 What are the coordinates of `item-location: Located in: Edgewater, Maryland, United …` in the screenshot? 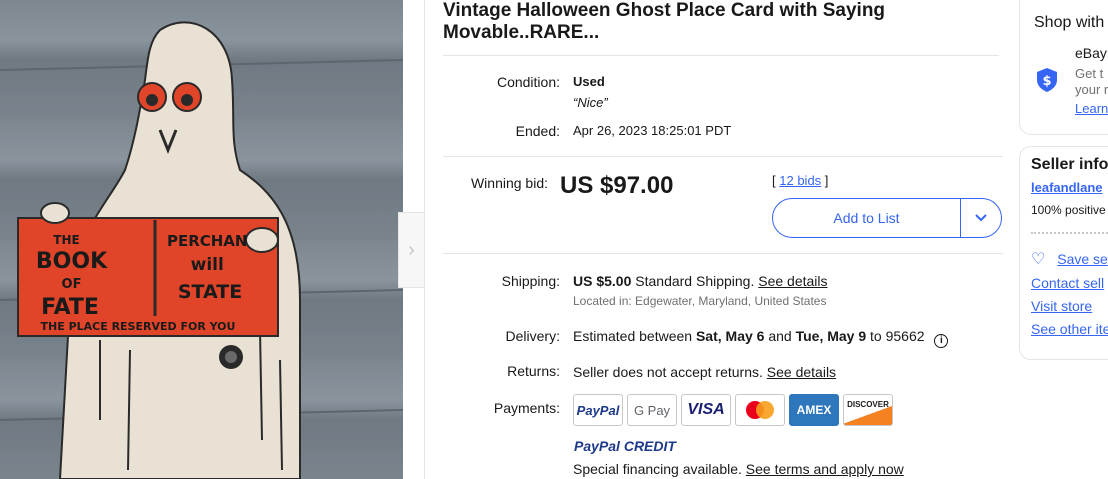 It's located at (700, 301).